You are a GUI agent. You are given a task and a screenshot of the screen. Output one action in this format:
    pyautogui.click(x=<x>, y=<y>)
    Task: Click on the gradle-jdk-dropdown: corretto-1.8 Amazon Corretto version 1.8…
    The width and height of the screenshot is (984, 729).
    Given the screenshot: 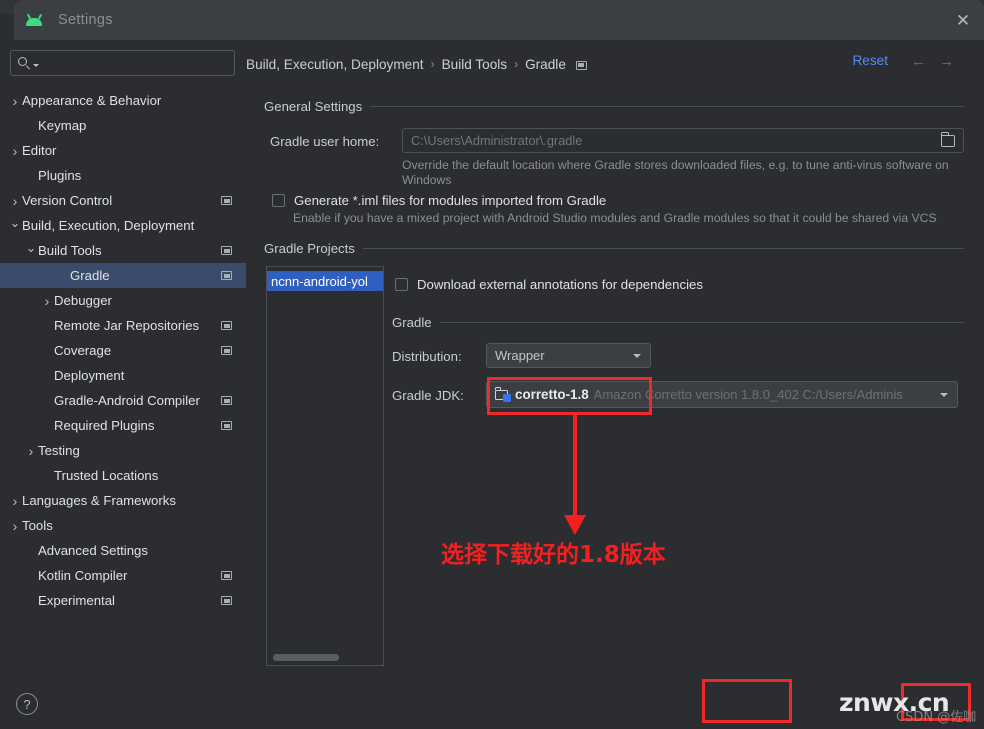 What is the action you would take?
    pyautogui.click(x=722, y=394)
    